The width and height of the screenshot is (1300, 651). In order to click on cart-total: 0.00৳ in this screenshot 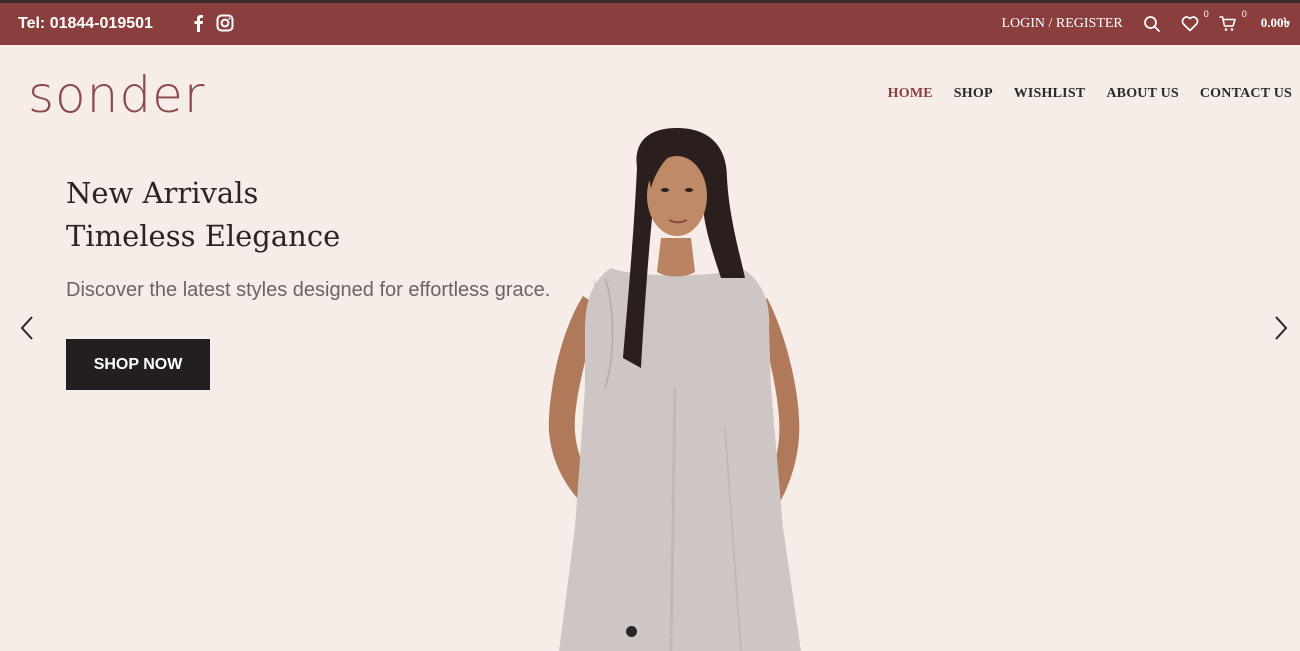, I will do `click(1275, 24)`.